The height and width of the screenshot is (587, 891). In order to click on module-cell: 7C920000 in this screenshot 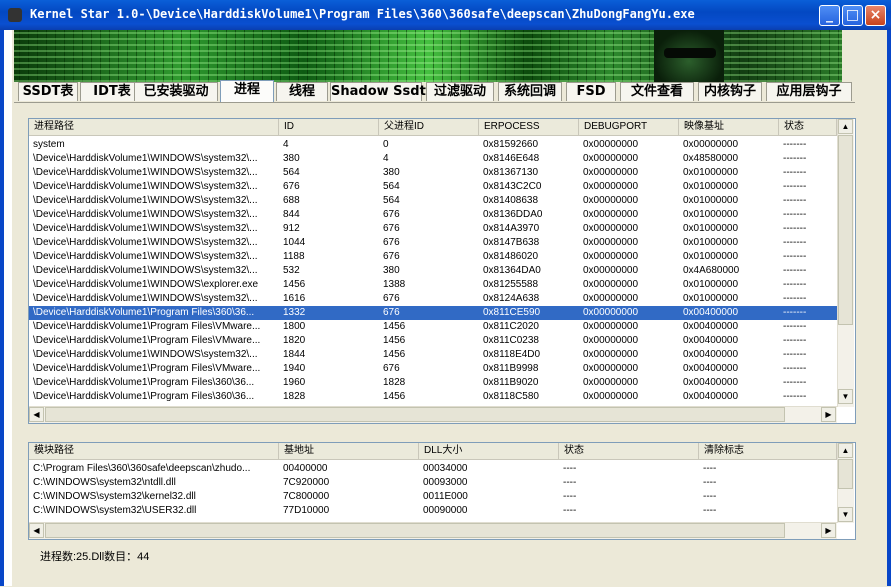, I will do `click(306, 482)`.